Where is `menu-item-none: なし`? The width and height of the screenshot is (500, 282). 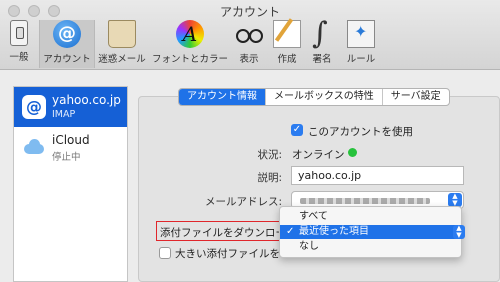 menu-item-none: なし is located at coordinates (370, 247).